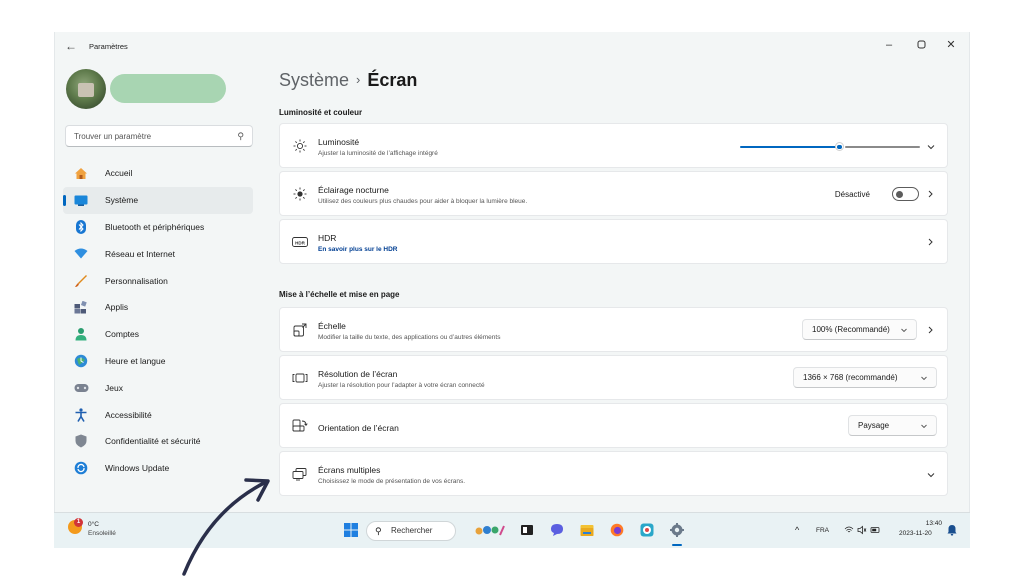 The height and width of the screenshot is (576, 1024). Describe the element at coordinates (822, 530) in the screenshot. I see `input-language: FRA` at that location.